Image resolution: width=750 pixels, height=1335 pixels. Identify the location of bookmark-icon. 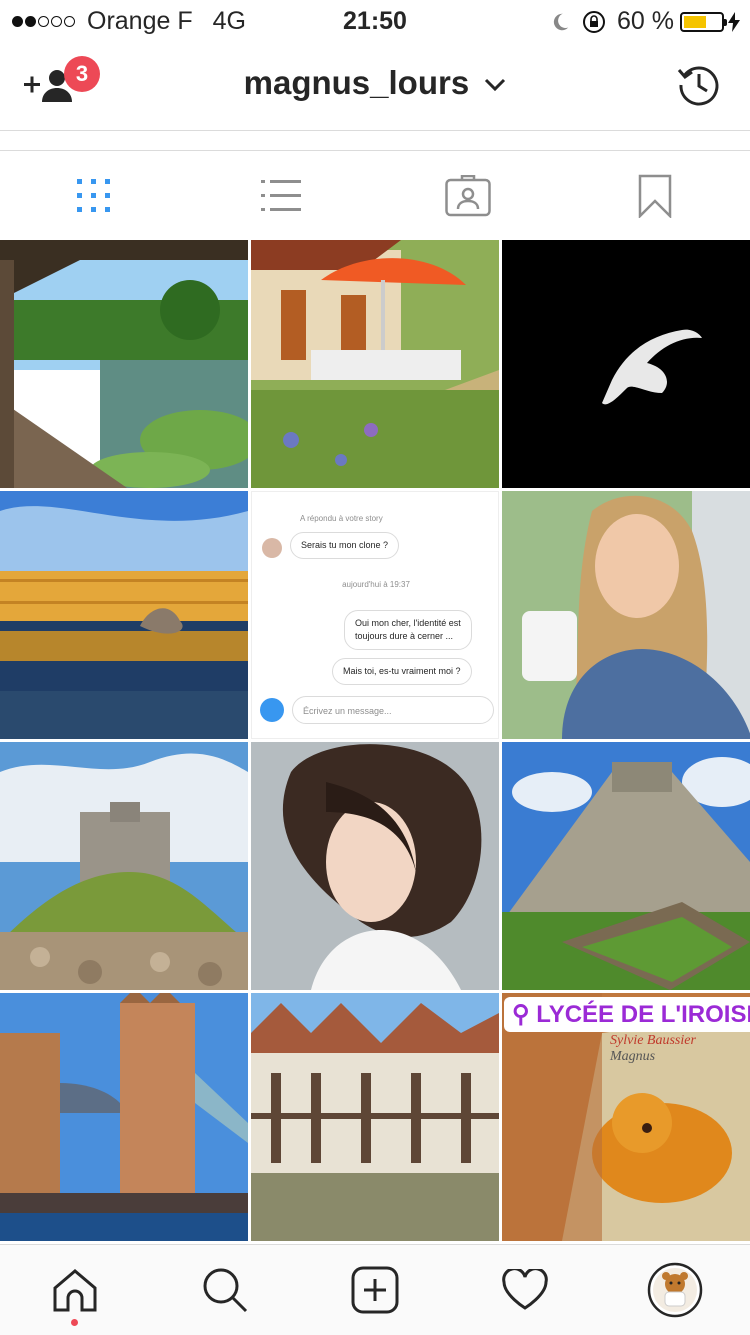
(654, 196).